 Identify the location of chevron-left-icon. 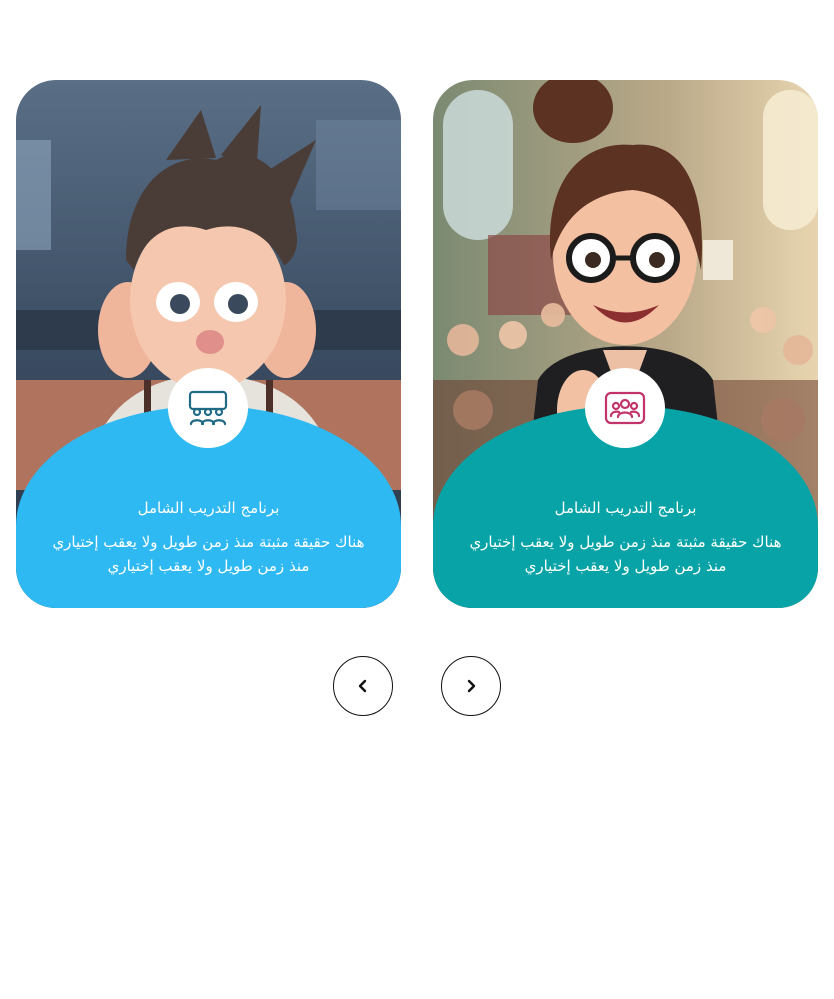
(362, 686).